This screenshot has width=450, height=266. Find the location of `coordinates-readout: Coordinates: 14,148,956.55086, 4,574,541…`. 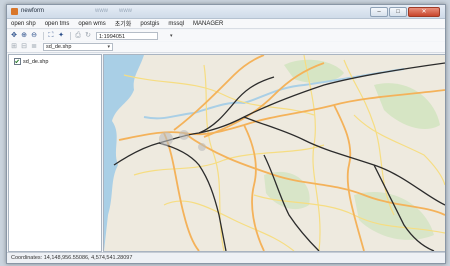

coordinates-readout: Coordinates: 14,148,956.55086, 4,574,541… is located at coordinates (72, 258).